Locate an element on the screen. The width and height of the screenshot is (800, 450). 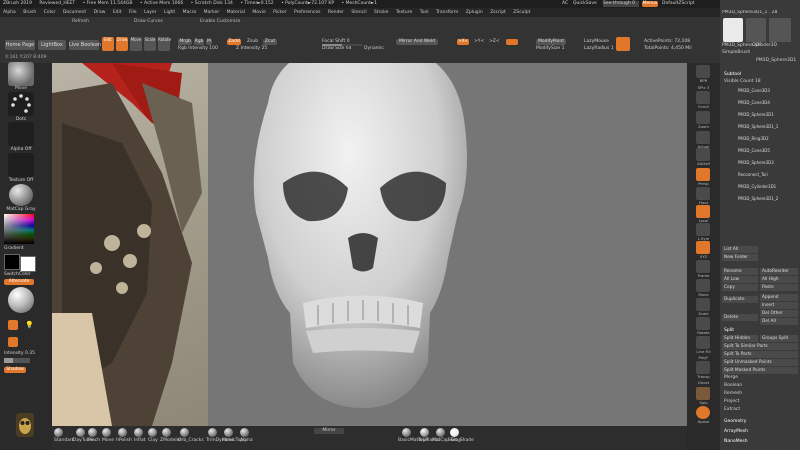
zadd-button: Zadd is located at coordinates (234, 42).